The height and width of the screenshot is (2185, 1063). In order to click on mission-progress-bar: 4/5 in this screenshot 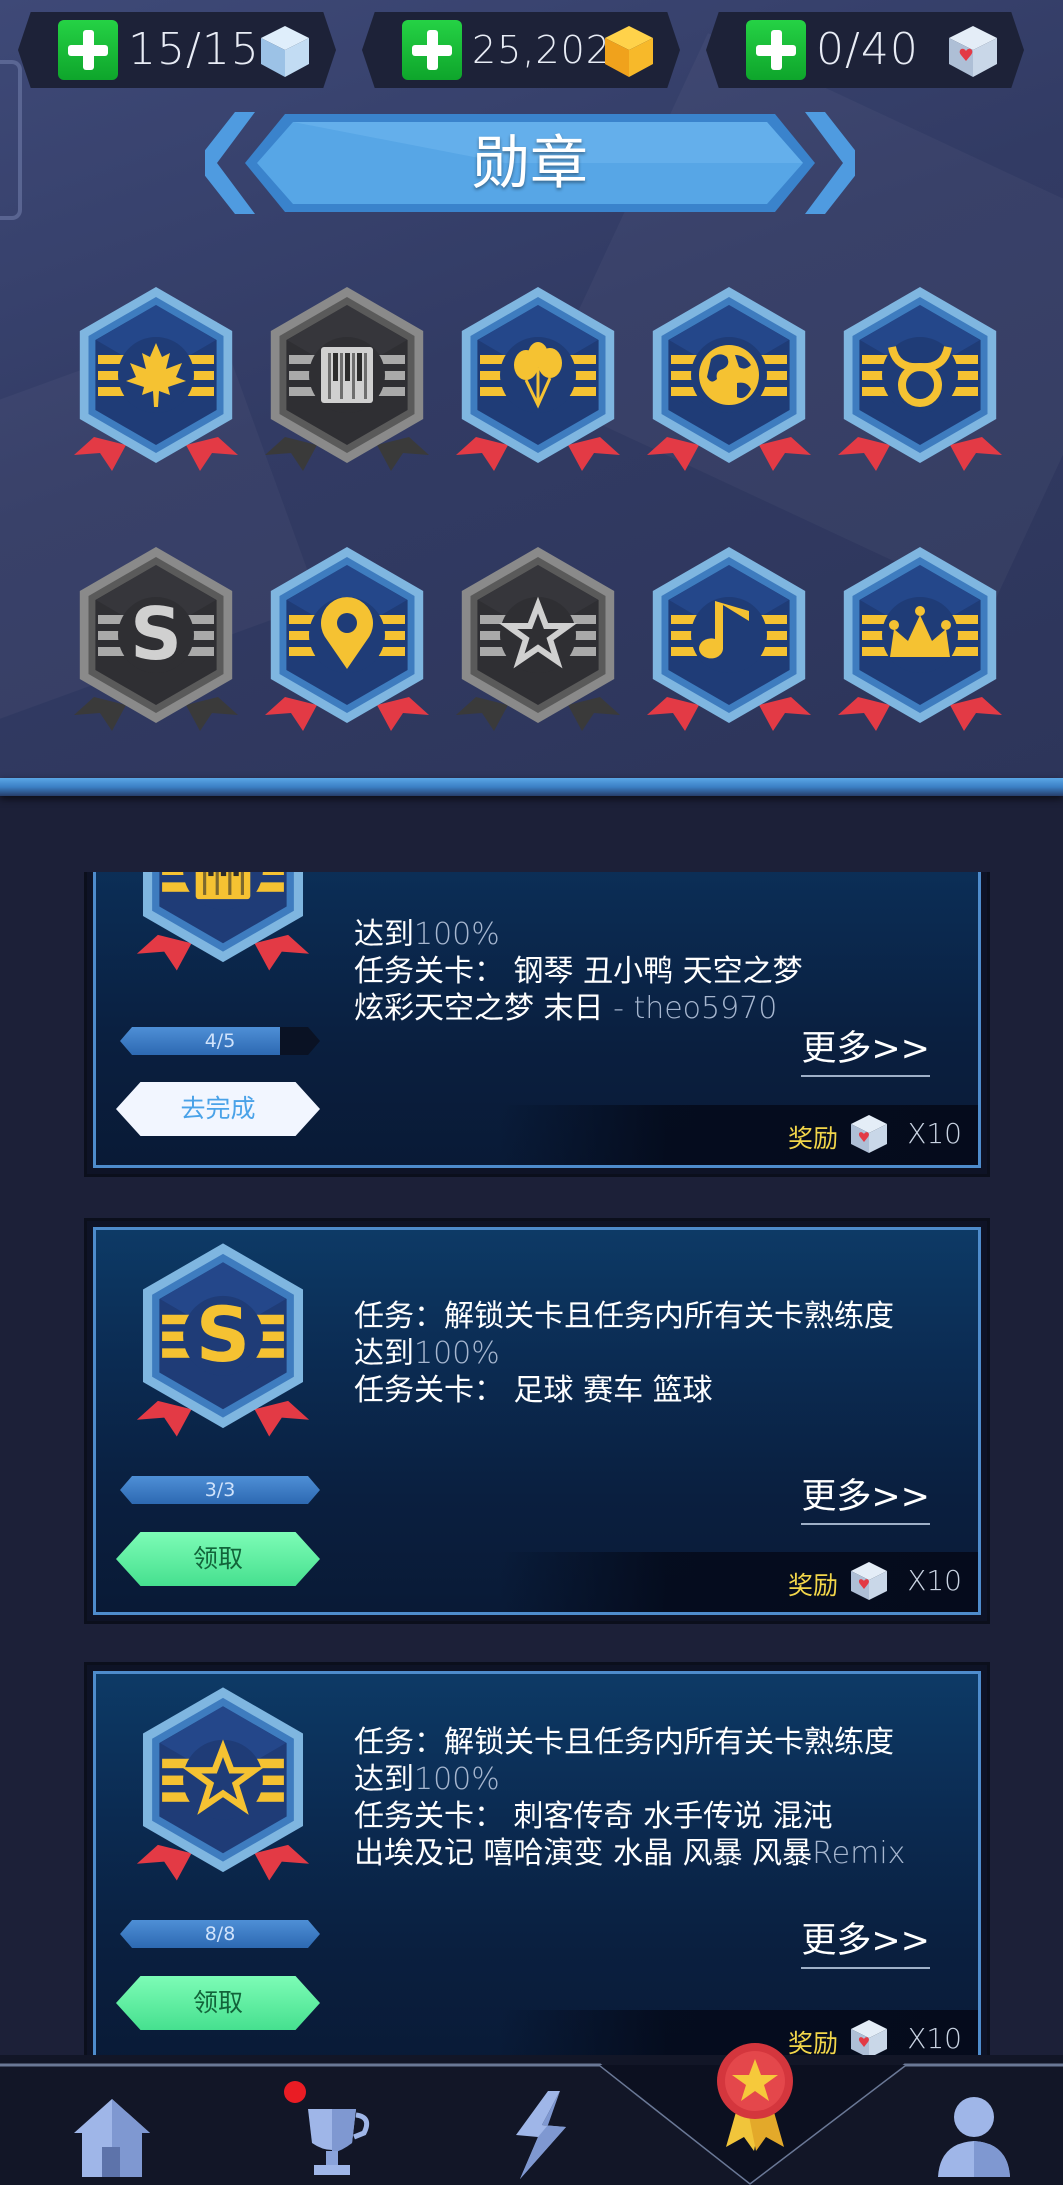, I will do `click(220, 1041)`.